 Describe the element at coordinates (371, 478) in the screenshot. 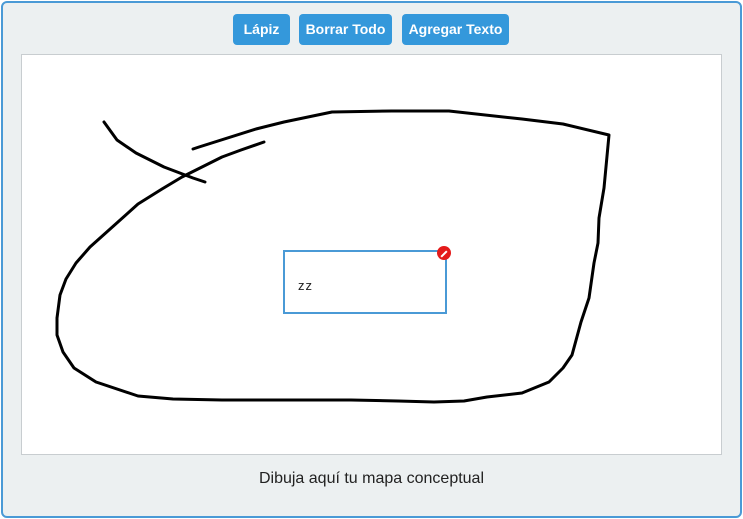

I see `canvas-caption: Dibuja aquí tu mapa conceptual` at that location.